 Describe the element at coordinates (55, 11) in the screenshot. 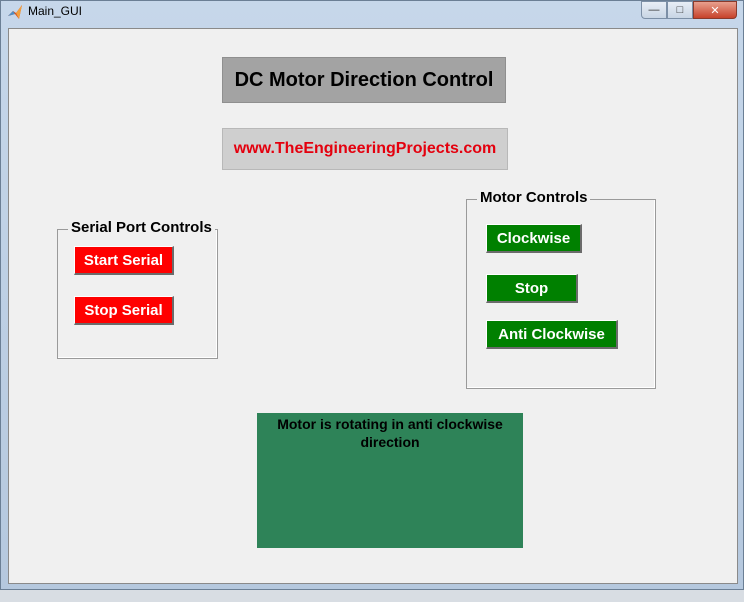

I see `window-title: Main_GUI` at that location.